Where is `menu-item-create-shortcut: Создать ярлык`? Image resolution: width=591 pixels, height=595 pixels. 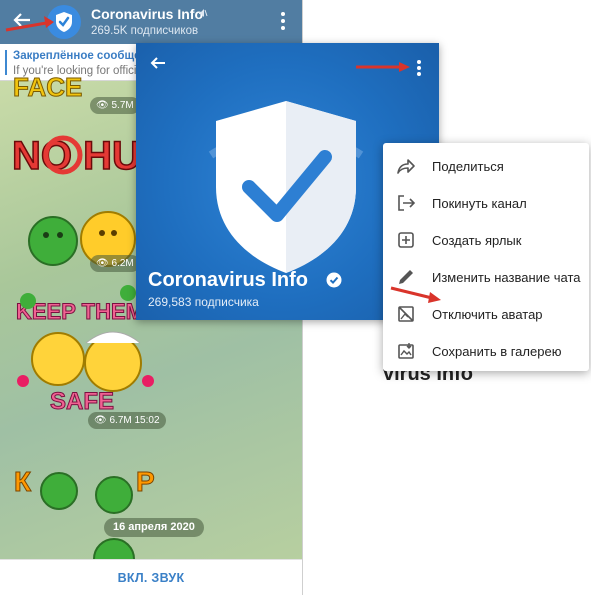 menu-item-create-shortcut: Создать ярлык is located at coordinates (486, 239).